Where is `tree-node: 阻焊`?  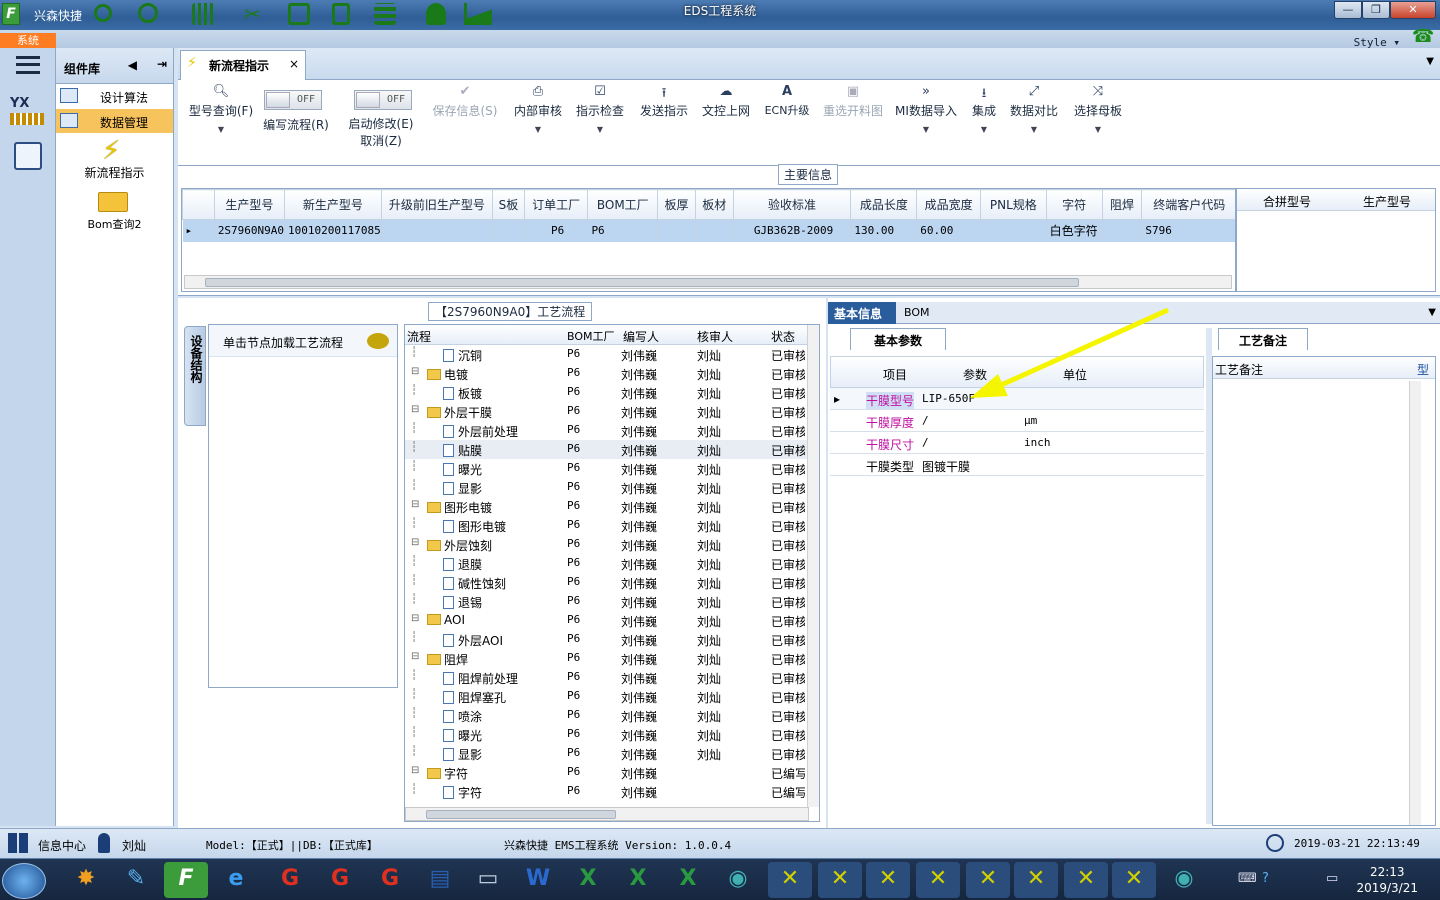 tree-node: 阻焊 is located at coordinates (447, 659).